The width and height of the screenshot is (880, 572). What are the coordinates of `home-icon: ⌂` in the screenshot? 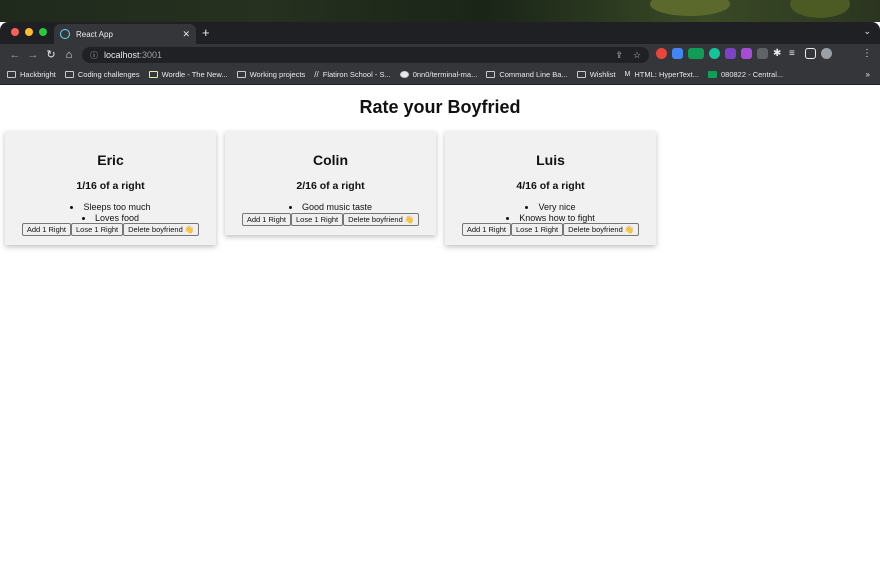 It's located at (69, 55).